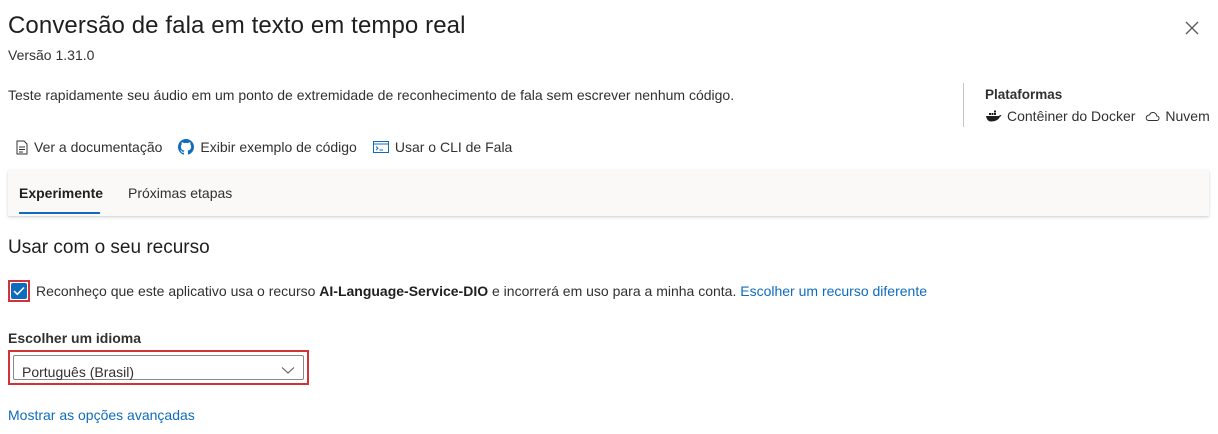  Describe the element at coordinates (1024, 94) in the screenshot. I see `platforms-title: Plataformas` at that location.